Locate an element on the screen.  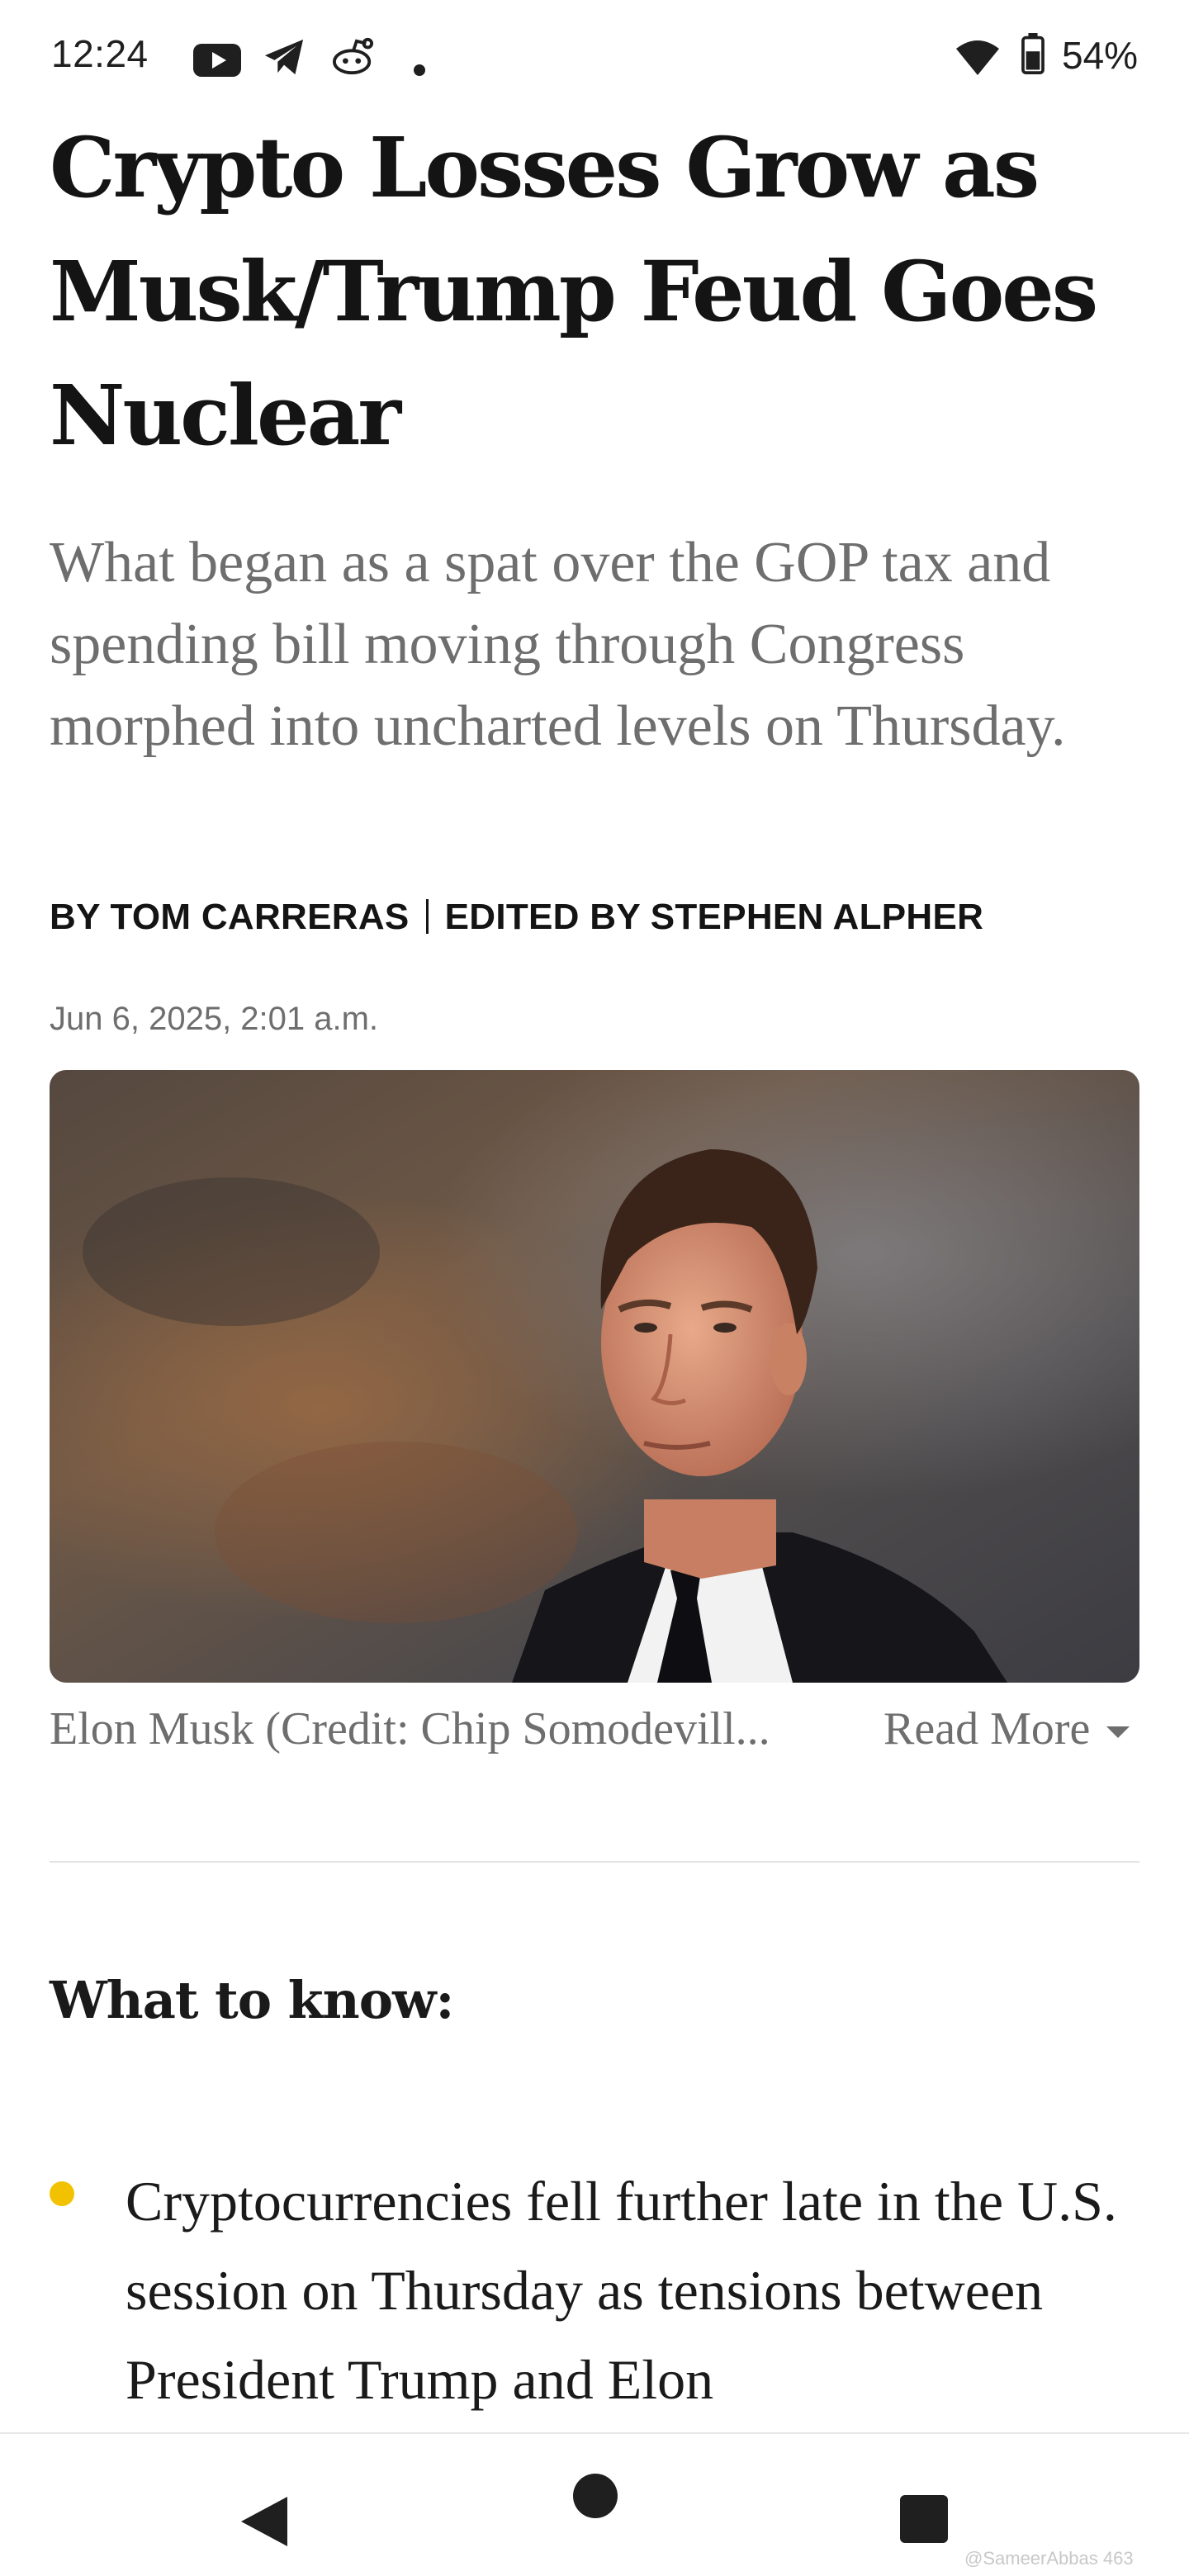
byline-separator is located at coordinates (427, 916).